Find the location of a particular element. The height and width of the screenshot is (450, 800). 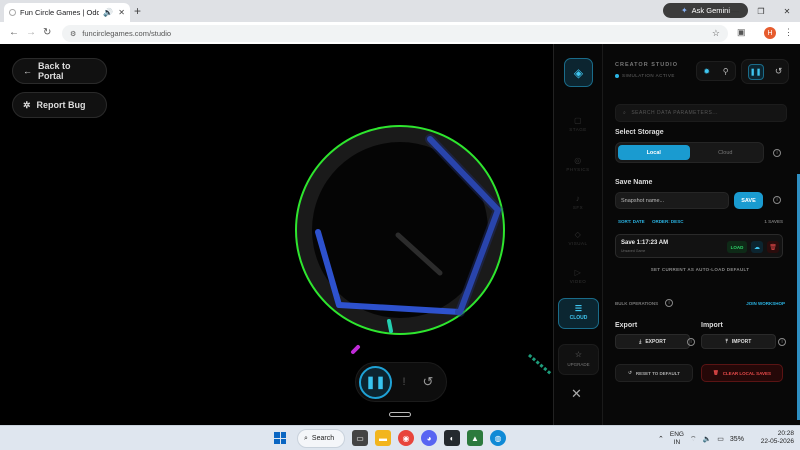

rail-item-cloud: ☰ CLOUD is located at coordinates (578, 313).